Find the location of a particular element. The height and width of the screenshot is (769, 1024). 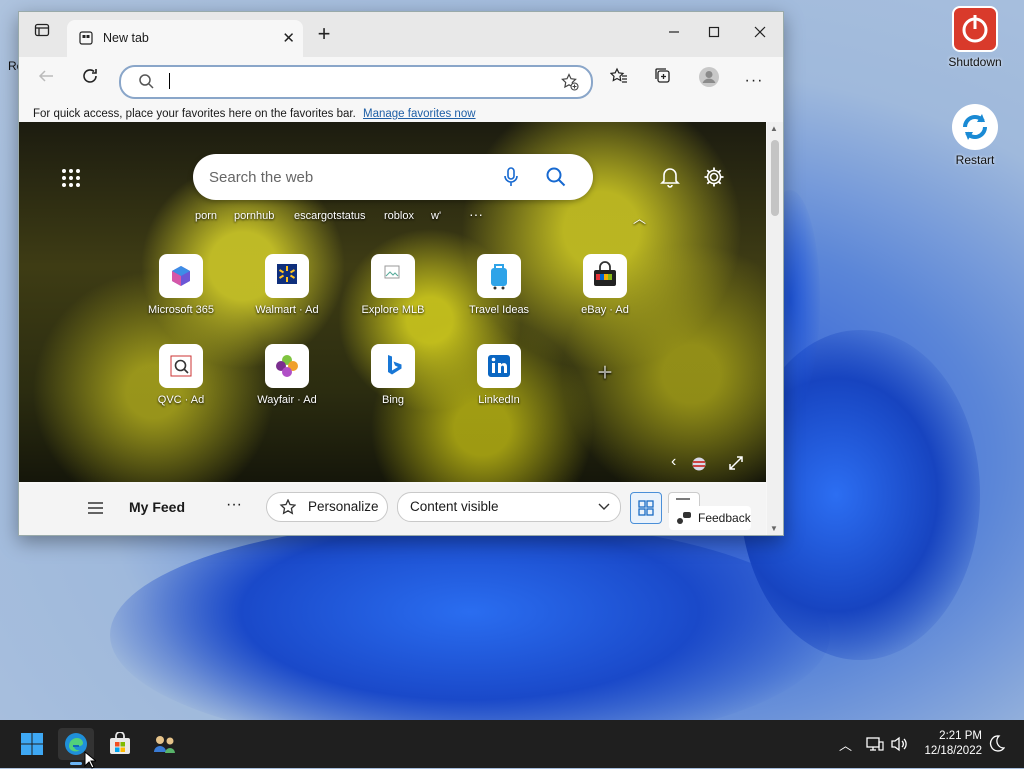

desktop-icon-restart: Restart is located at coordinates (975, 135).